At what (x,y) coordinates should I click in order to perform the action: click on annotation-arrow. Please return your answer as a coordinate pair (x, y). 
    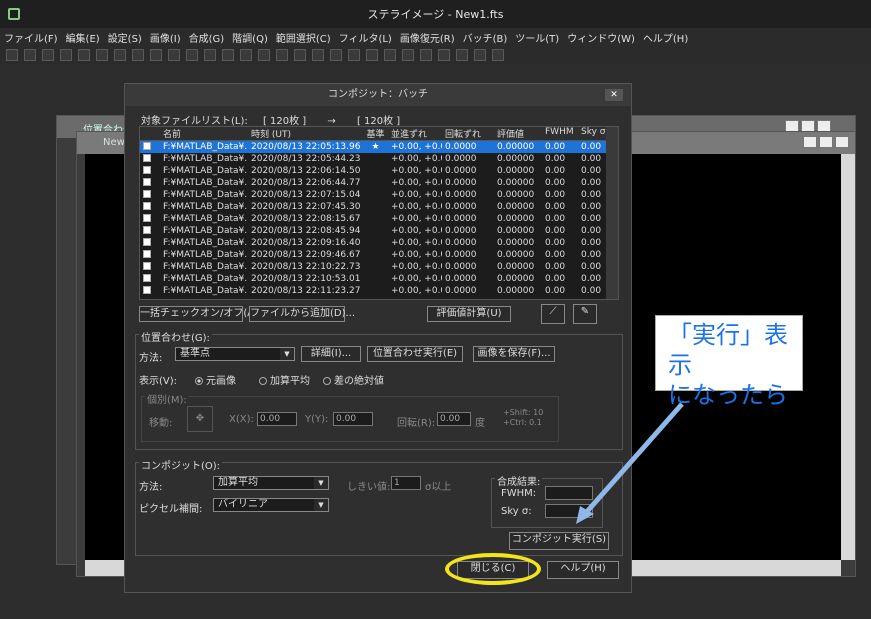
    Looking at the image, I should click on (630, 463).